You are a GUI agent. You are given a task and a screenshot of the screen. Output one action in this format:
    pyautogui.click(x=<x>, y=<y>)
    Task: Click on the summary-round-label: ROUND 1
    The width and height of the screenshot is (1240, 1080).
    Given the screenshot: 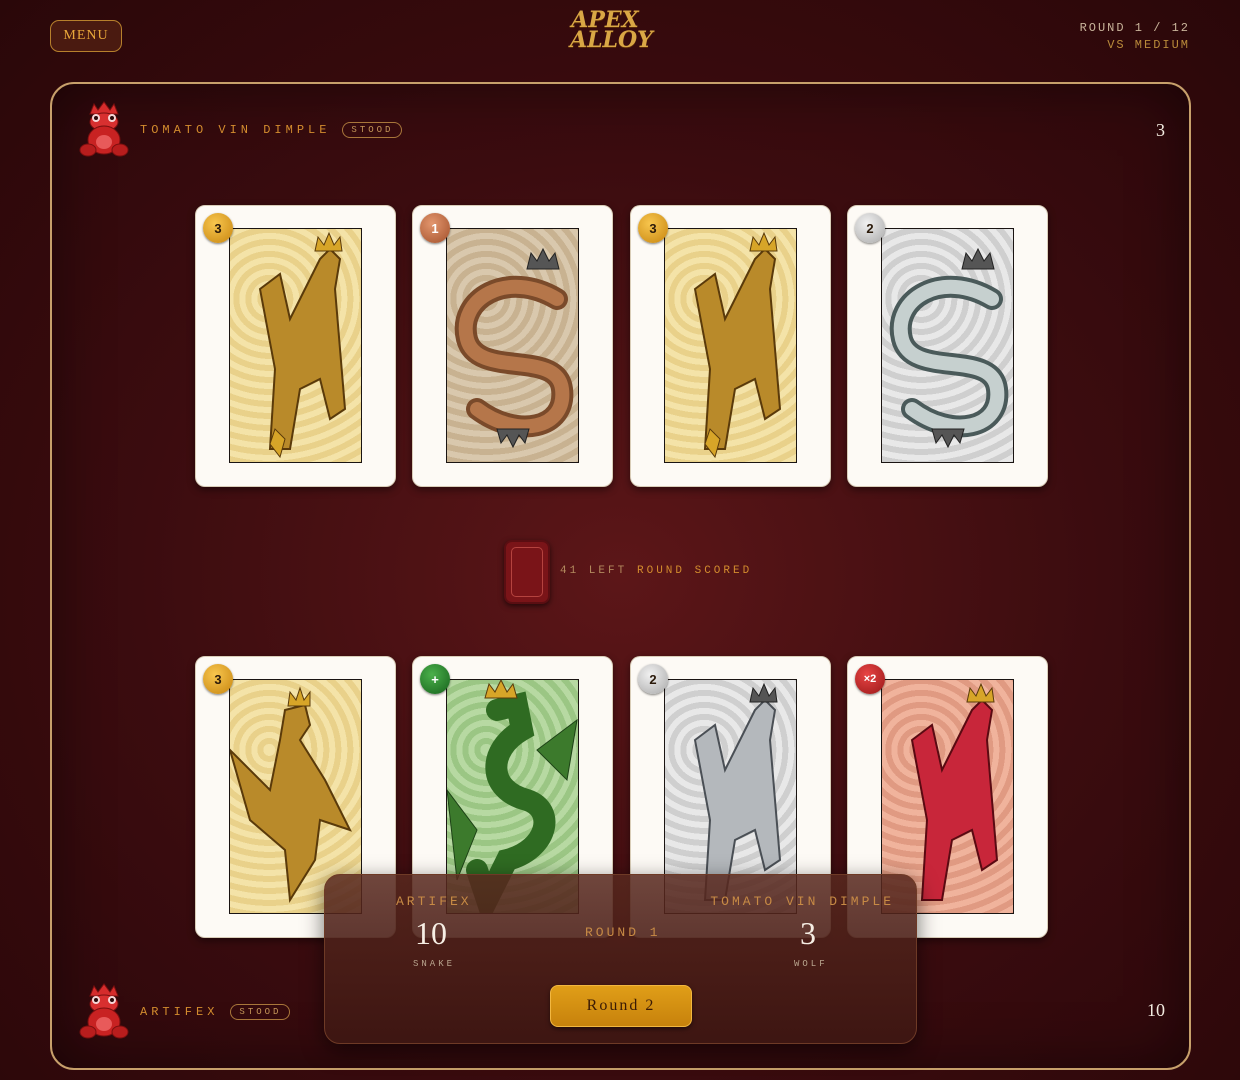 What is the action you would take?
    pyautogui.click(x=623, y=932)
    